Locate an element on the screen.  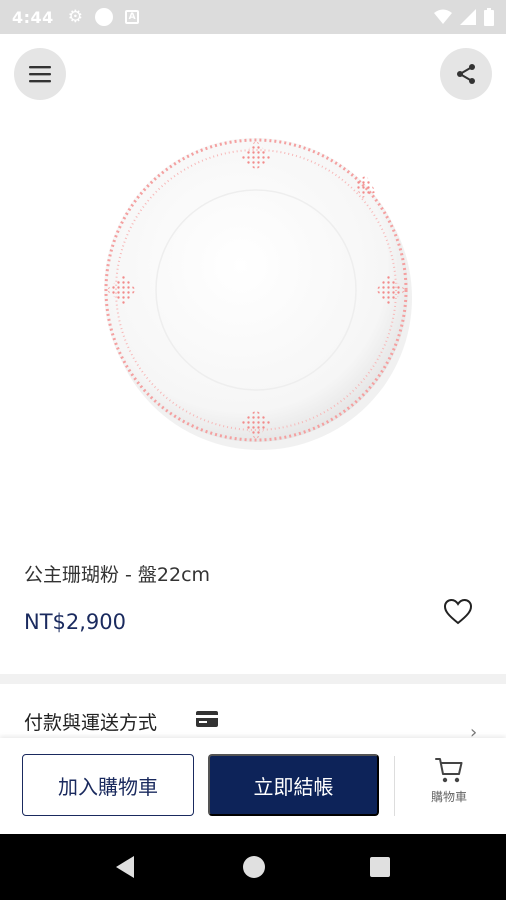
nav-recents-icon is located at coordinates (380, 867).